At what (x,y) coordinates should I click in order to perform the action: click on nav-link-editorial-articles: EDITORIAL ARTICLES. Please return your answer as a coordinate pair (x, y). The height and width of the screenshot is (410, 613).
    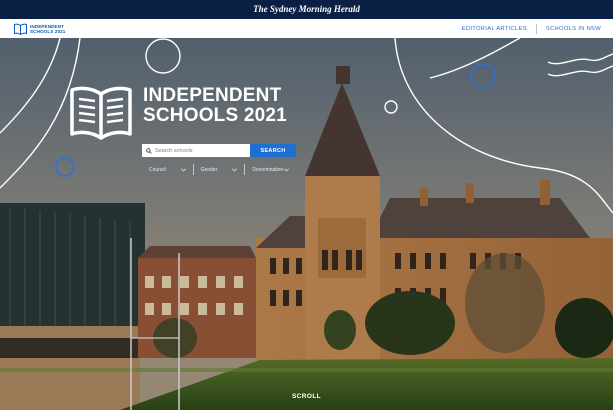
    Looking at the image, I should click on (494, 29).